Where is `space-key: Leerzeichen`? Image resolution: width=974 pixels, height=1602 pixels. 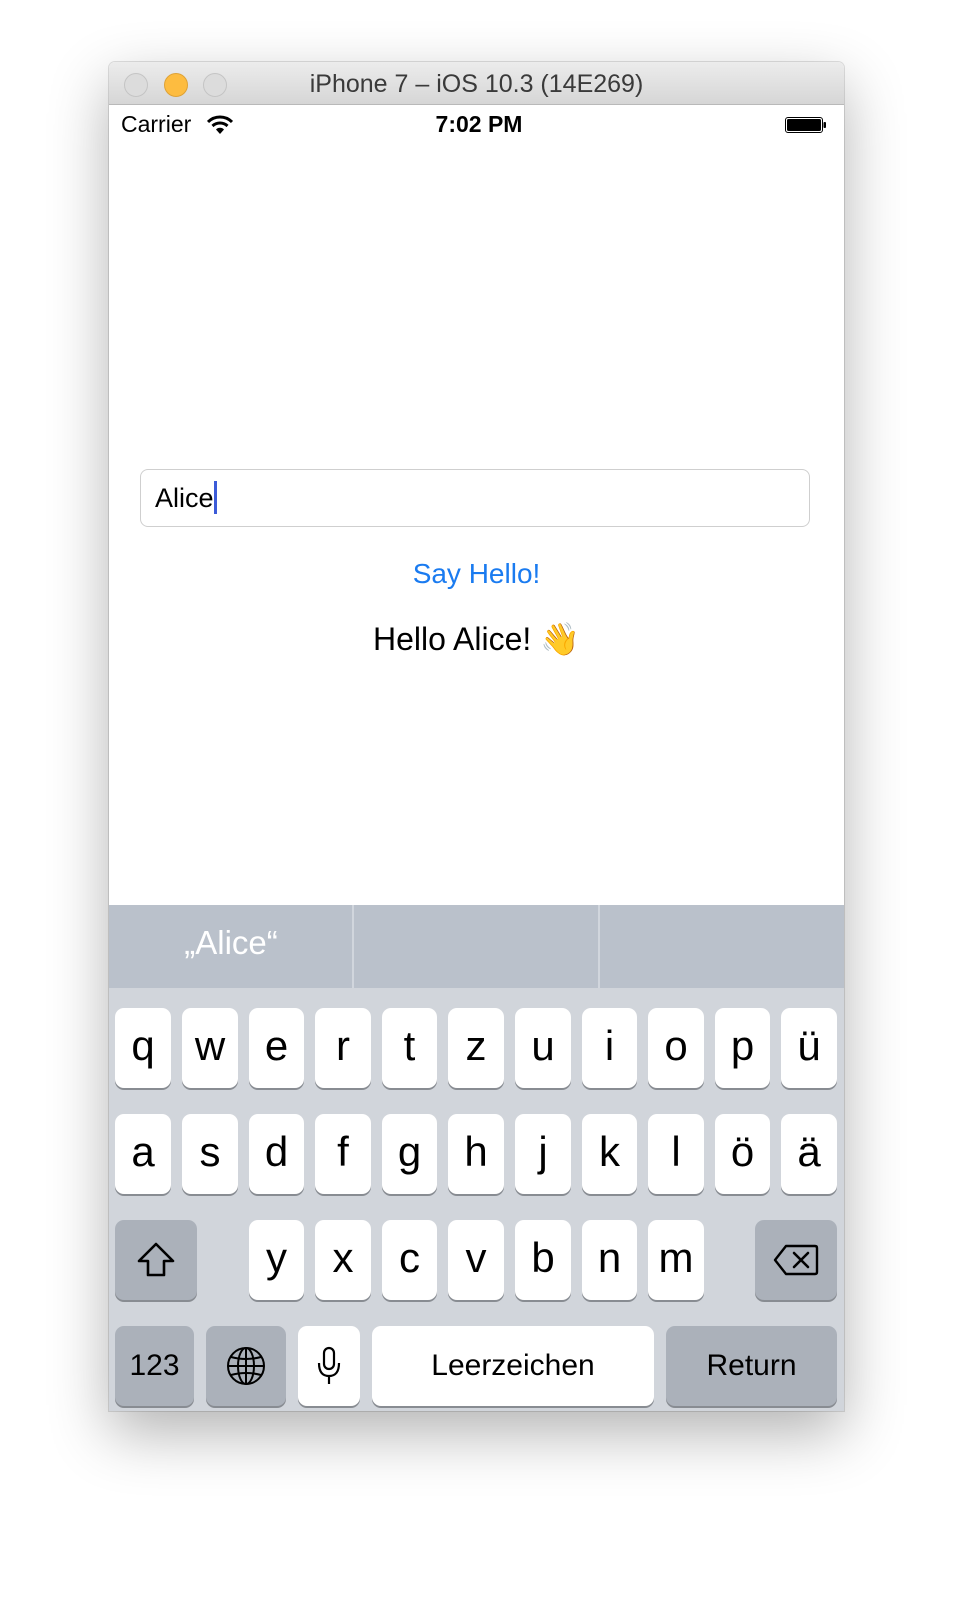
space-key: Leerzeichen is located at coordinates (513, 1366).